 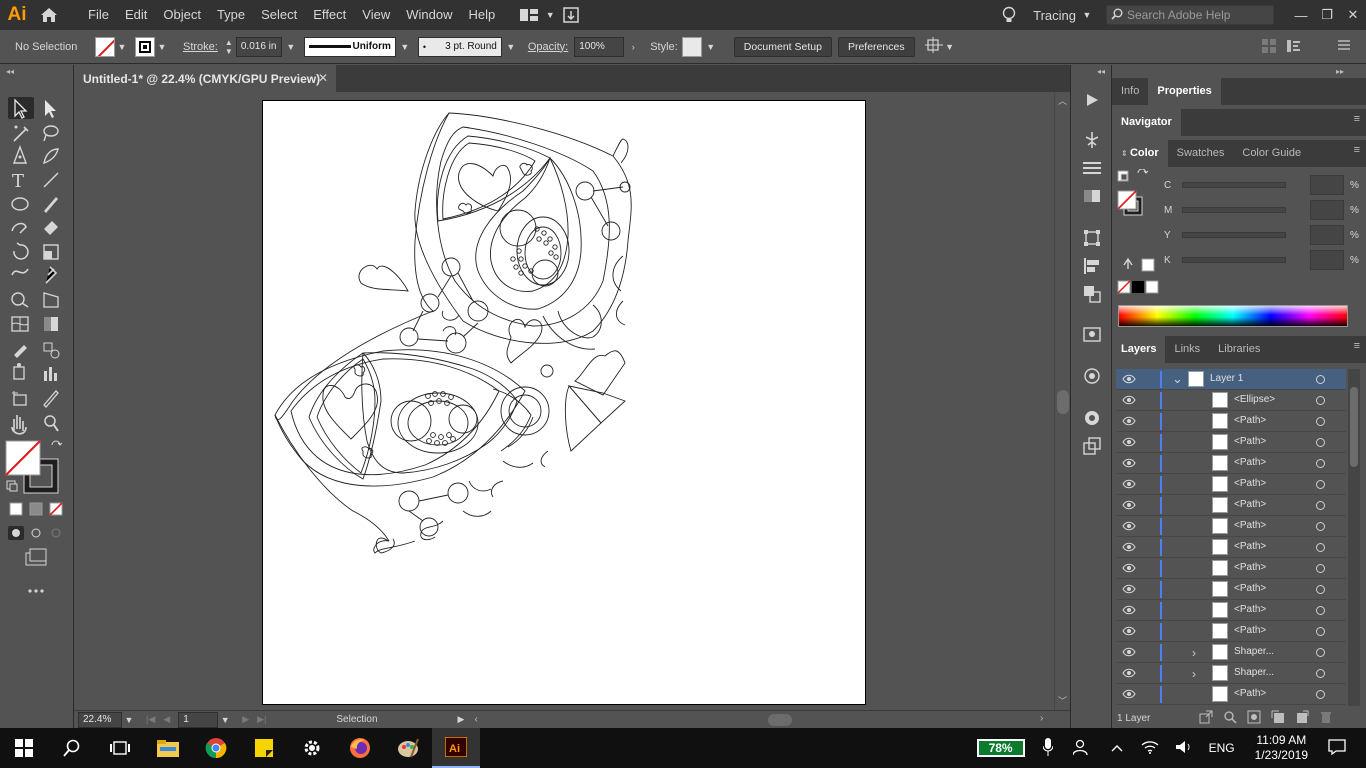 I want to click on menu-select: Select, so click(x=279, y=15).